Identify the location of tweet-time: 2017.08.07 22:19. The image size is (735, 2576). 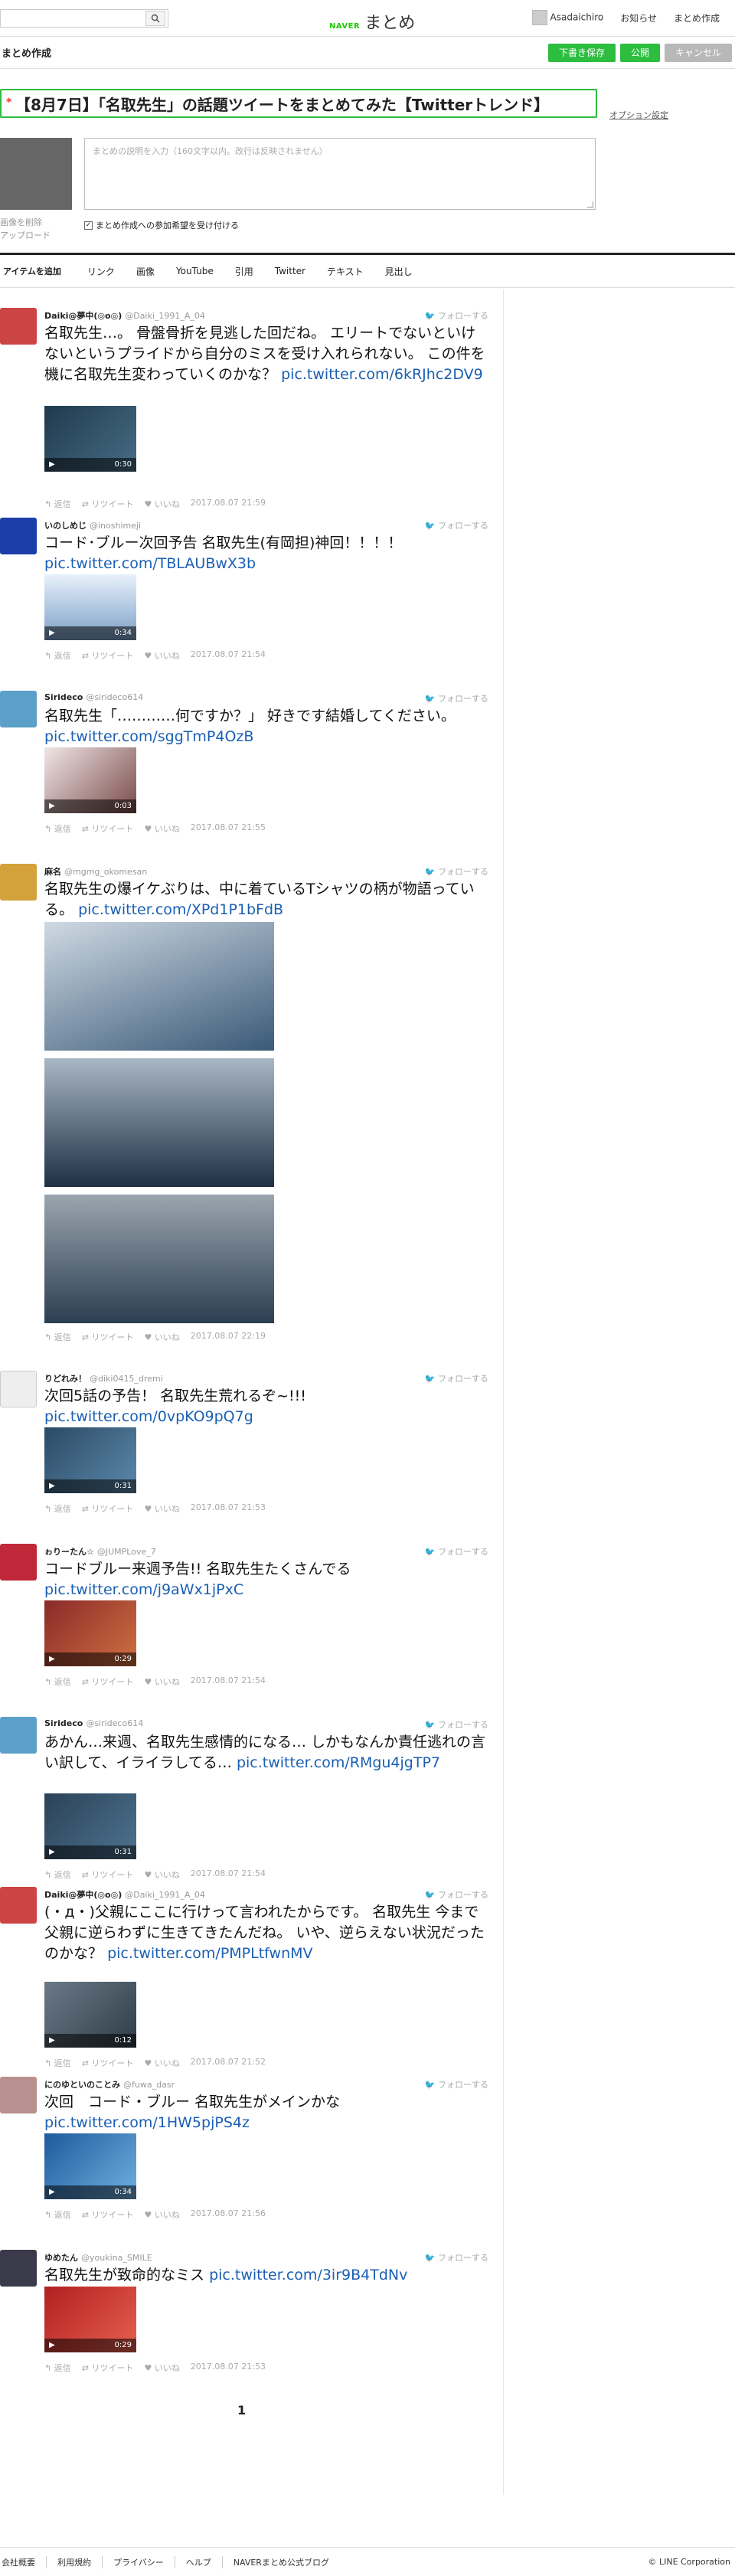
(228, 1337).